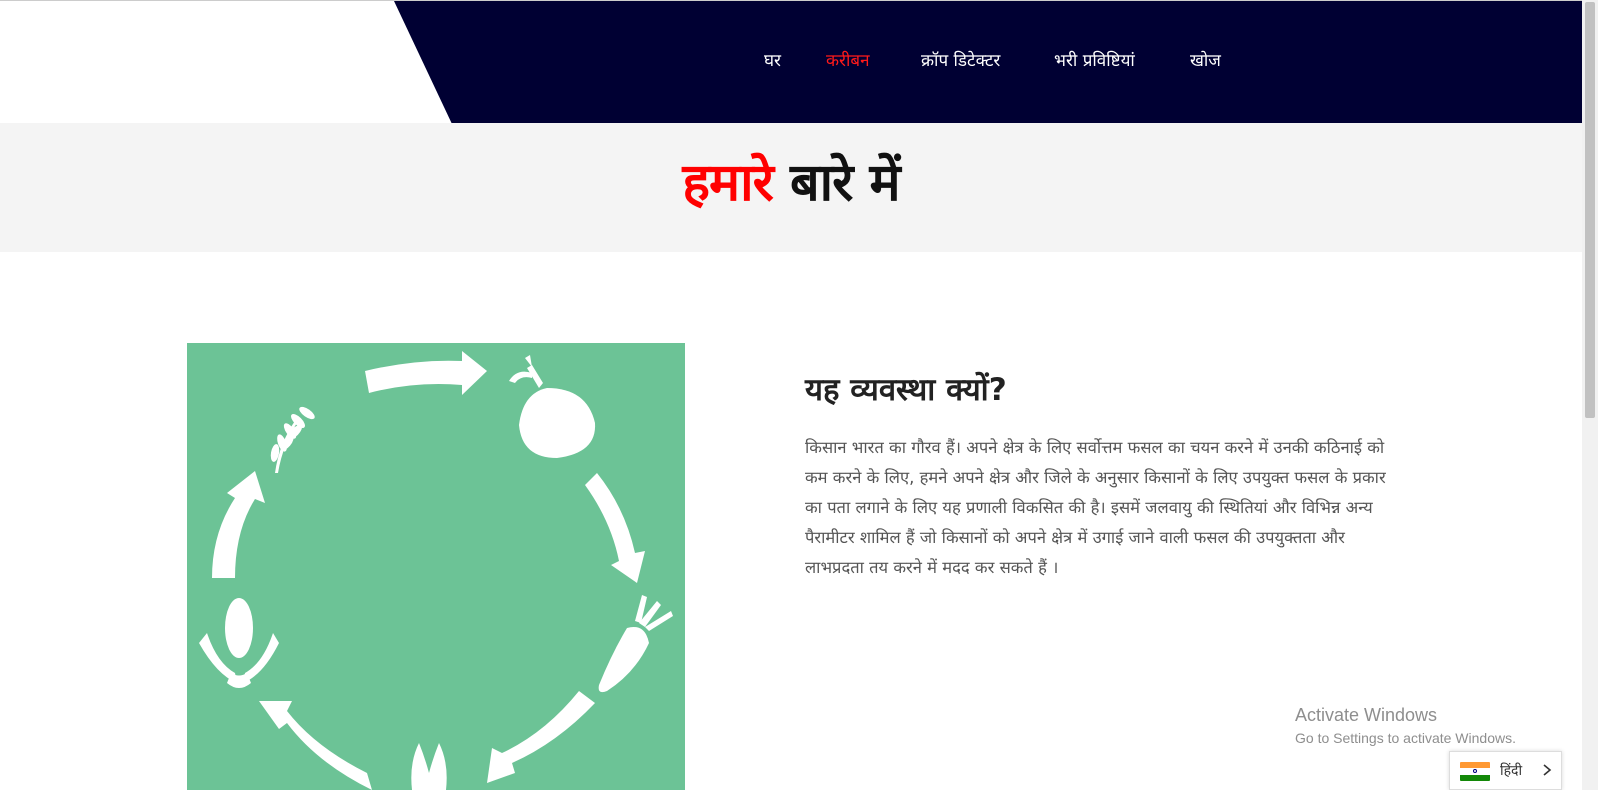 This screenshot has width=1598, height=790. What do you see at coordinates (848, 59) in the screenshot?
I see `nav-item-about: करीबन` at bounding box center [848, 59].